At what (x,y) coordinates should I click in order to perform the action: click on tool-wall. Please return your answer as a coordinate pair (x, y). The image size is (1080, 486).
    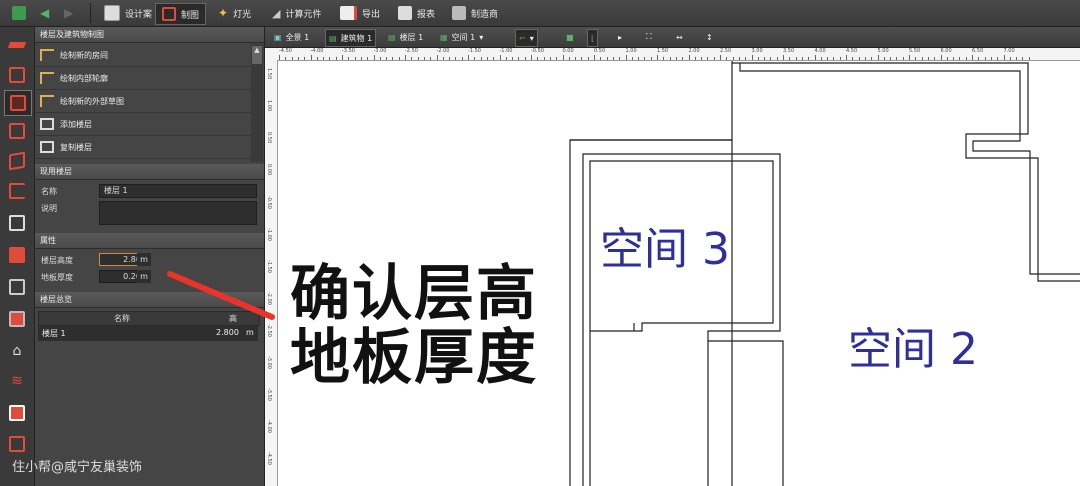
    Looking at the image, I should click on (17, 75).